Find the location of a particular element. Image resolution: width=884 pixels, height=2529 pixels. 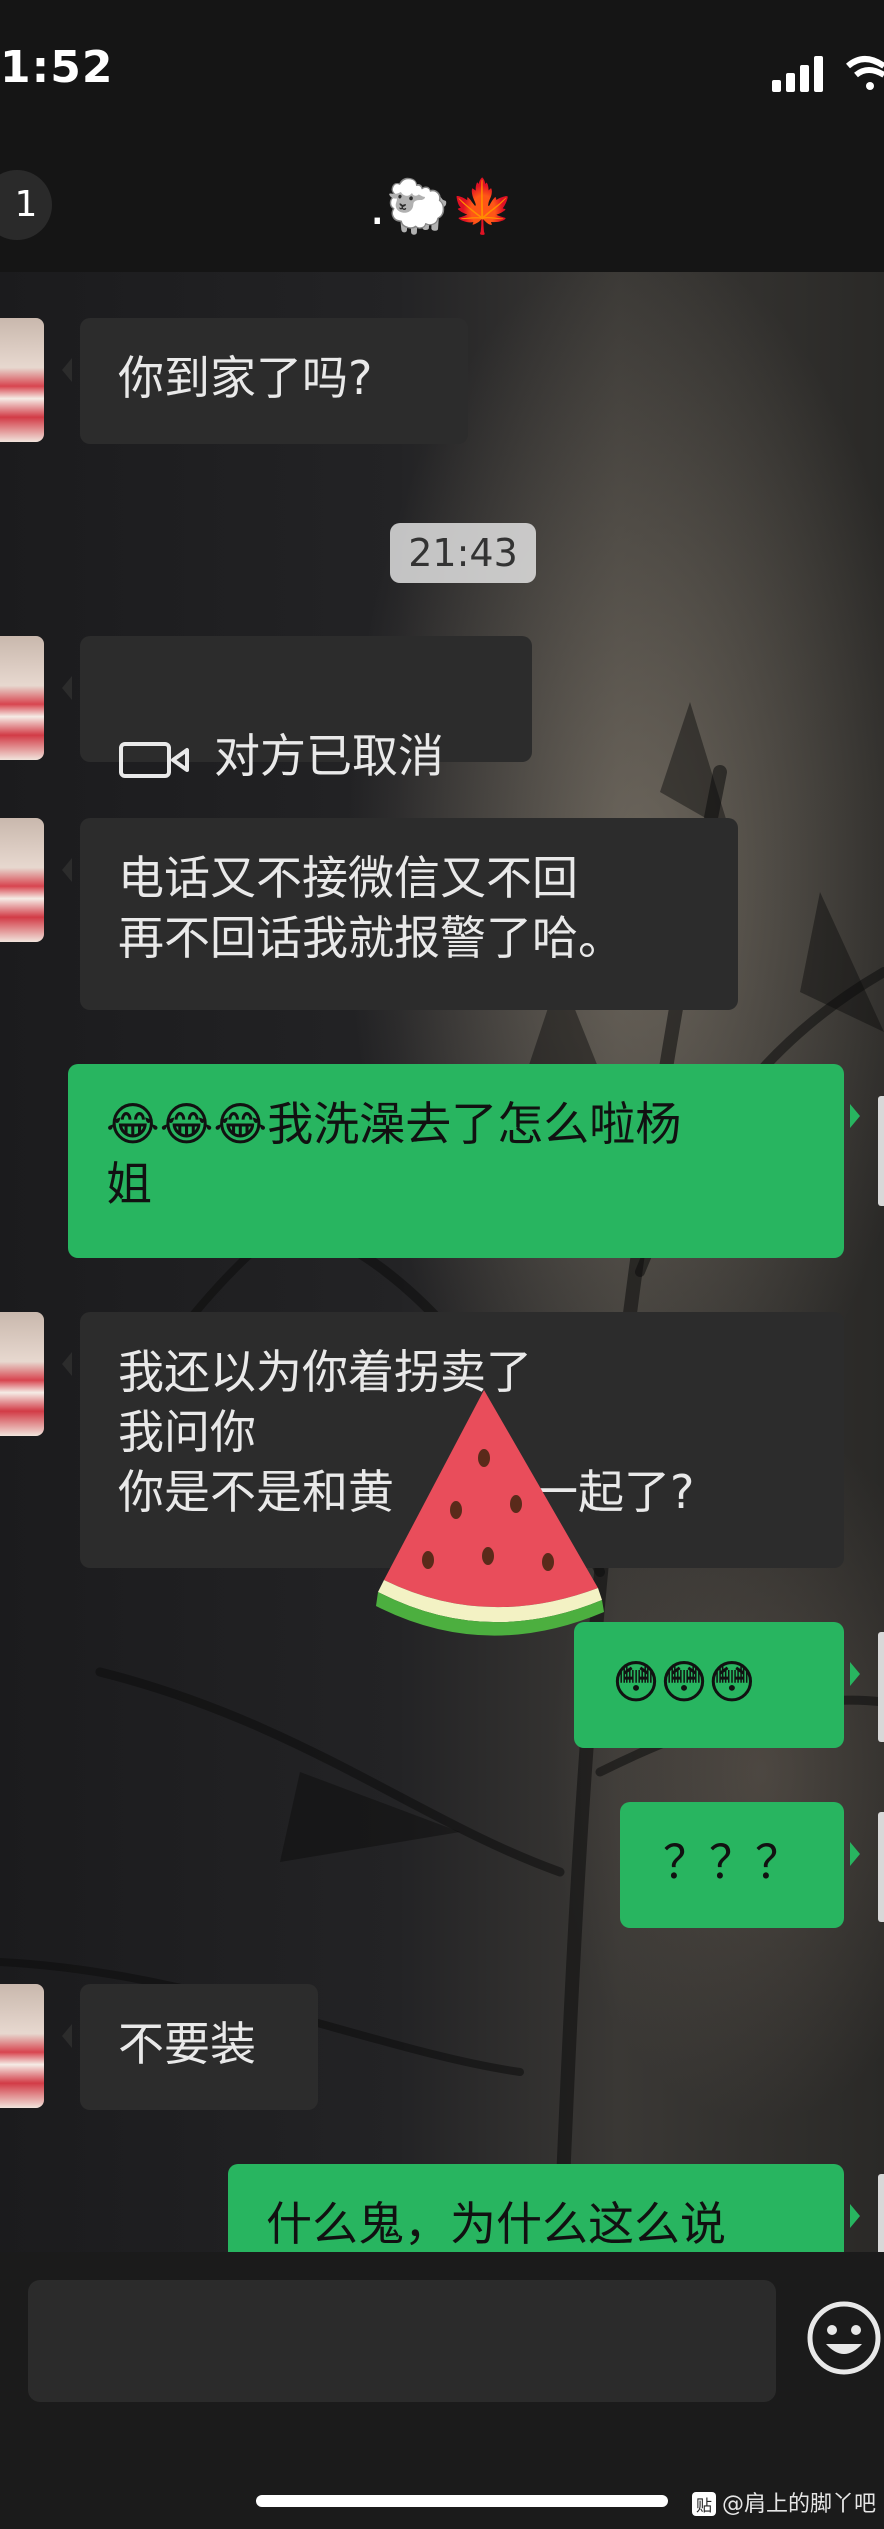

chat-title: .🐑🍁 is located at coordinates (442, 207).